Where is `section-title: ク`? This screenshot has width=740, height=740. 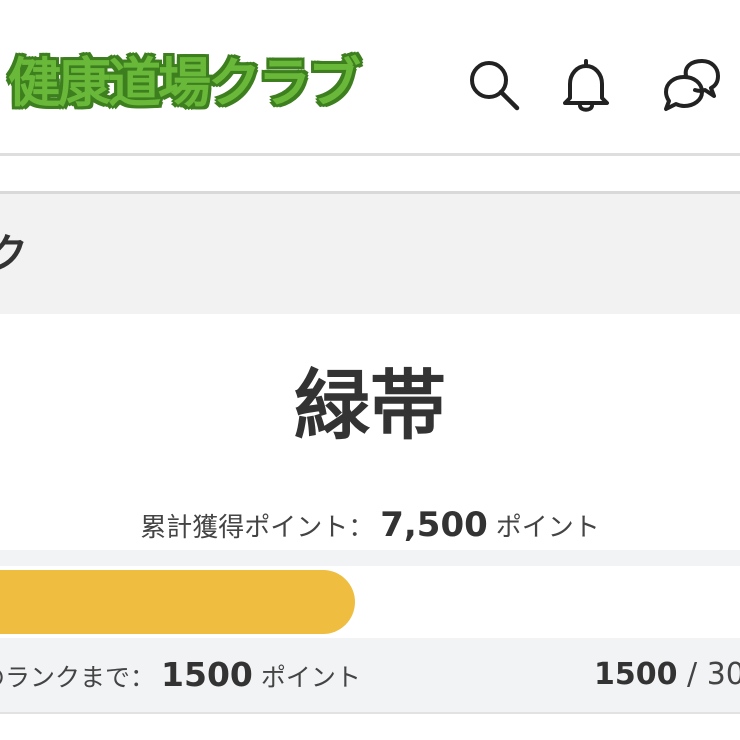 section-title: ク is located at coordinates (14, 254).